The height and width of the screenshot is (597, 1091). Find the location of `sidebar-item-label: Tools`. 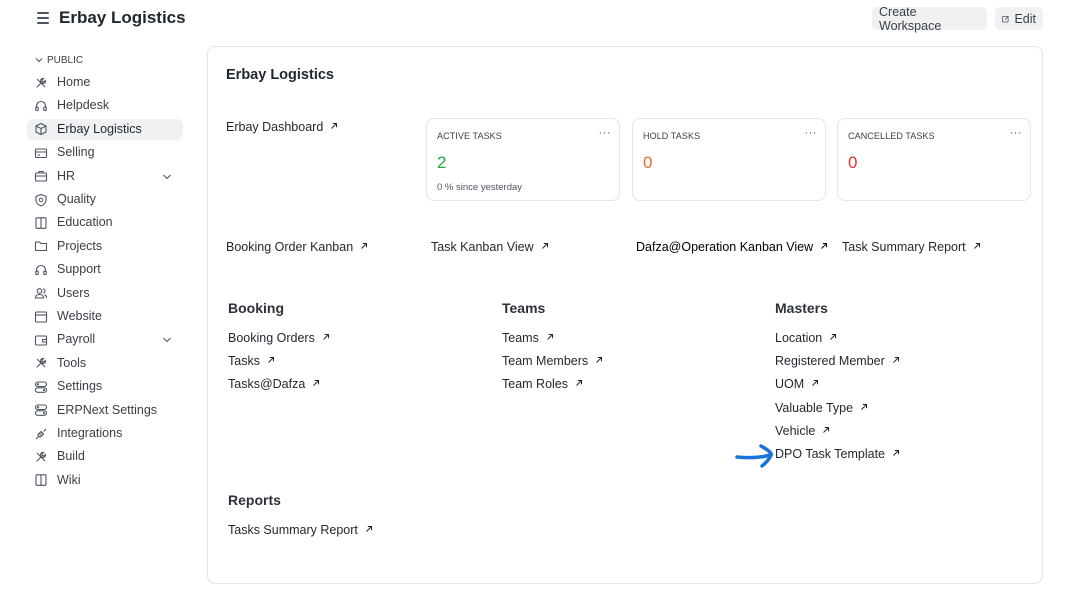

sidebar-item-label: Tools is located at coordinates (72, 362).